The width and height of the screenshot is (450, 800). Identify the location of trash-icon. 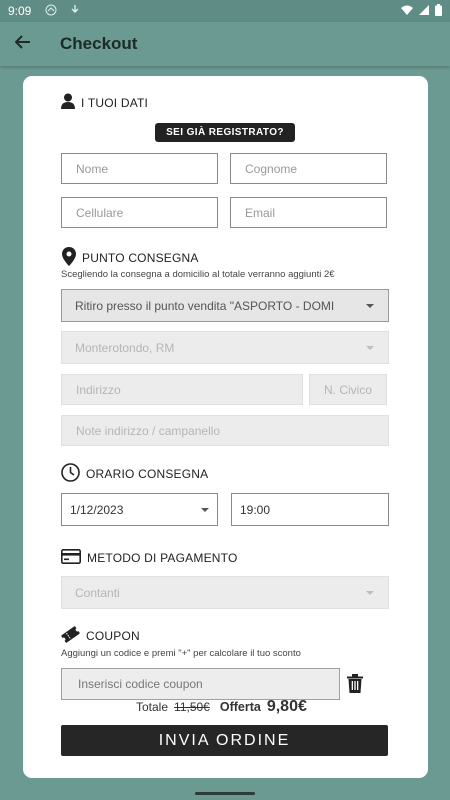
(355, 685).